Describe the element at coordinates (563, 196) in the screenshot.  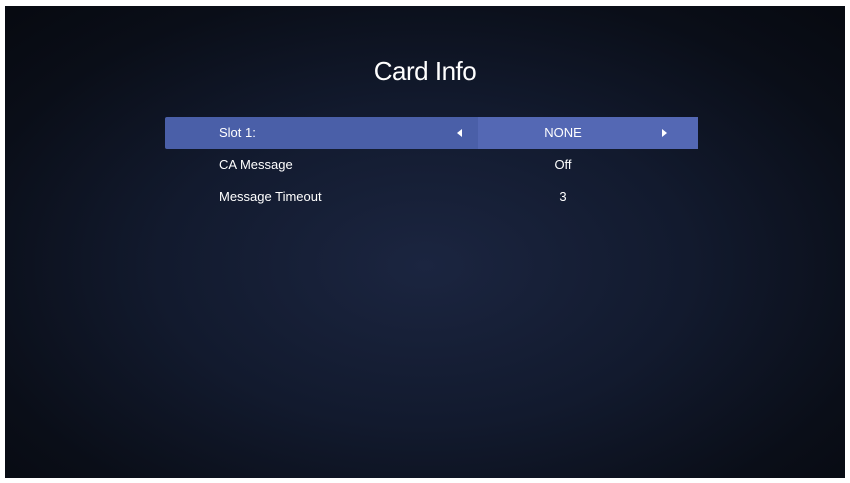
I see `menu-item-value: 3` at that location.